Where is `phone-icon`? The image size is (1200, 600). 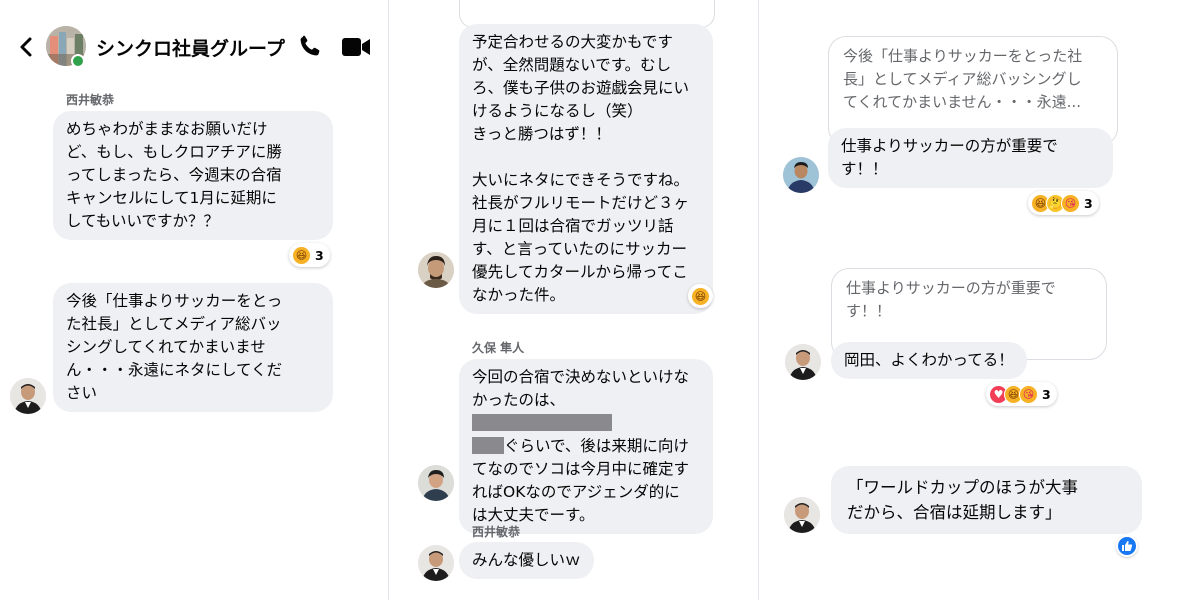
phone-icon is located at coordinates (309, 46).